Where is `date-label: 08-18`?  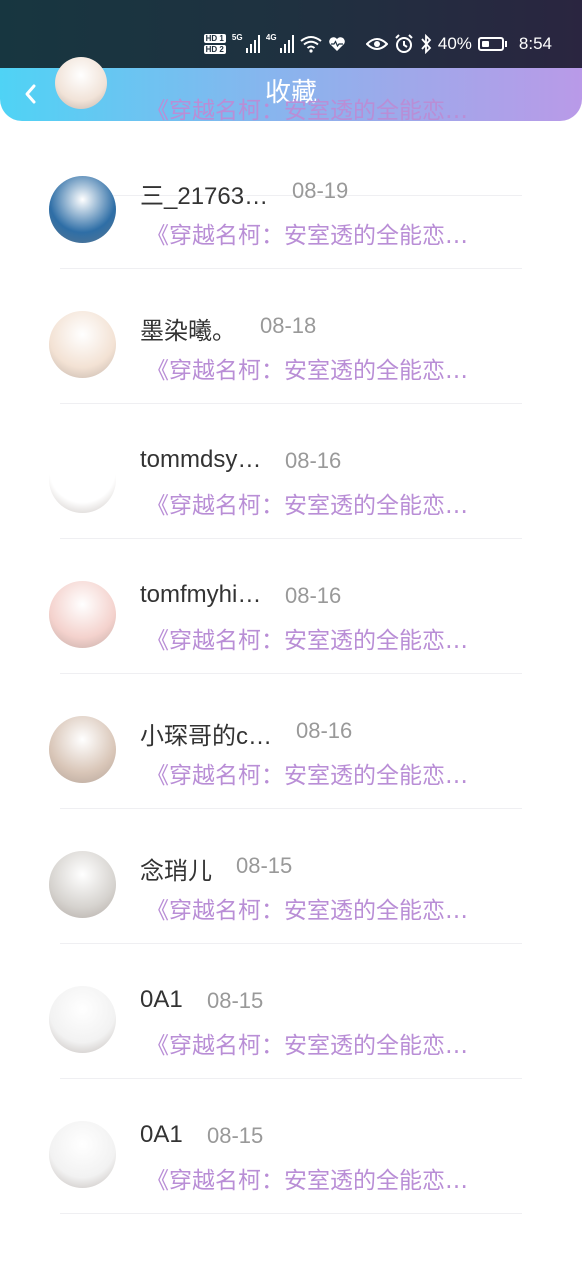 date-label: 08-18 is located at coordinates (288, 325).